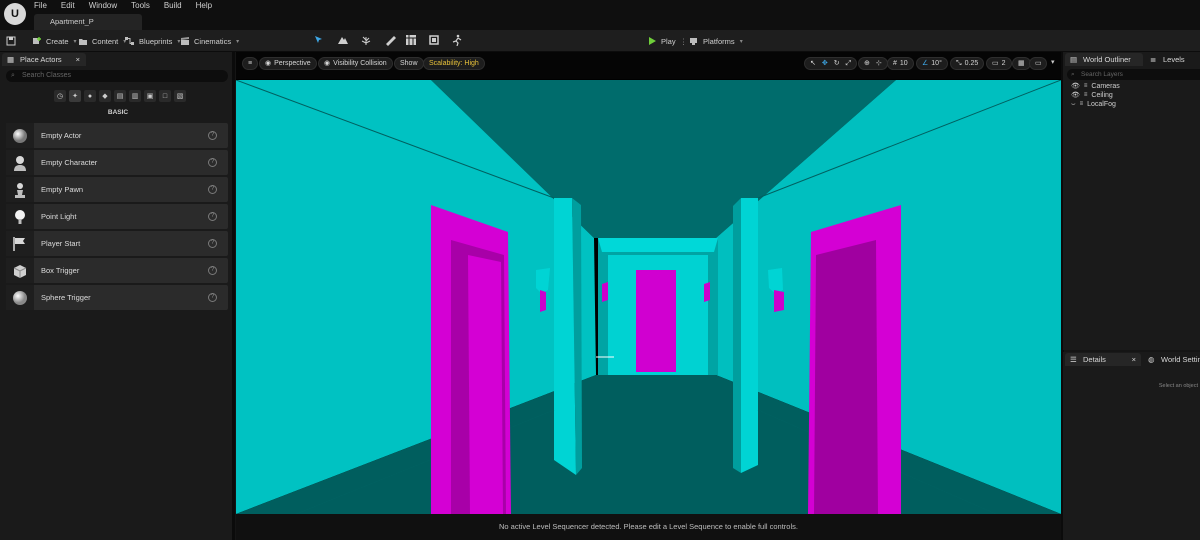  I want to click on content-button: Content ▾, so click(102, 41).